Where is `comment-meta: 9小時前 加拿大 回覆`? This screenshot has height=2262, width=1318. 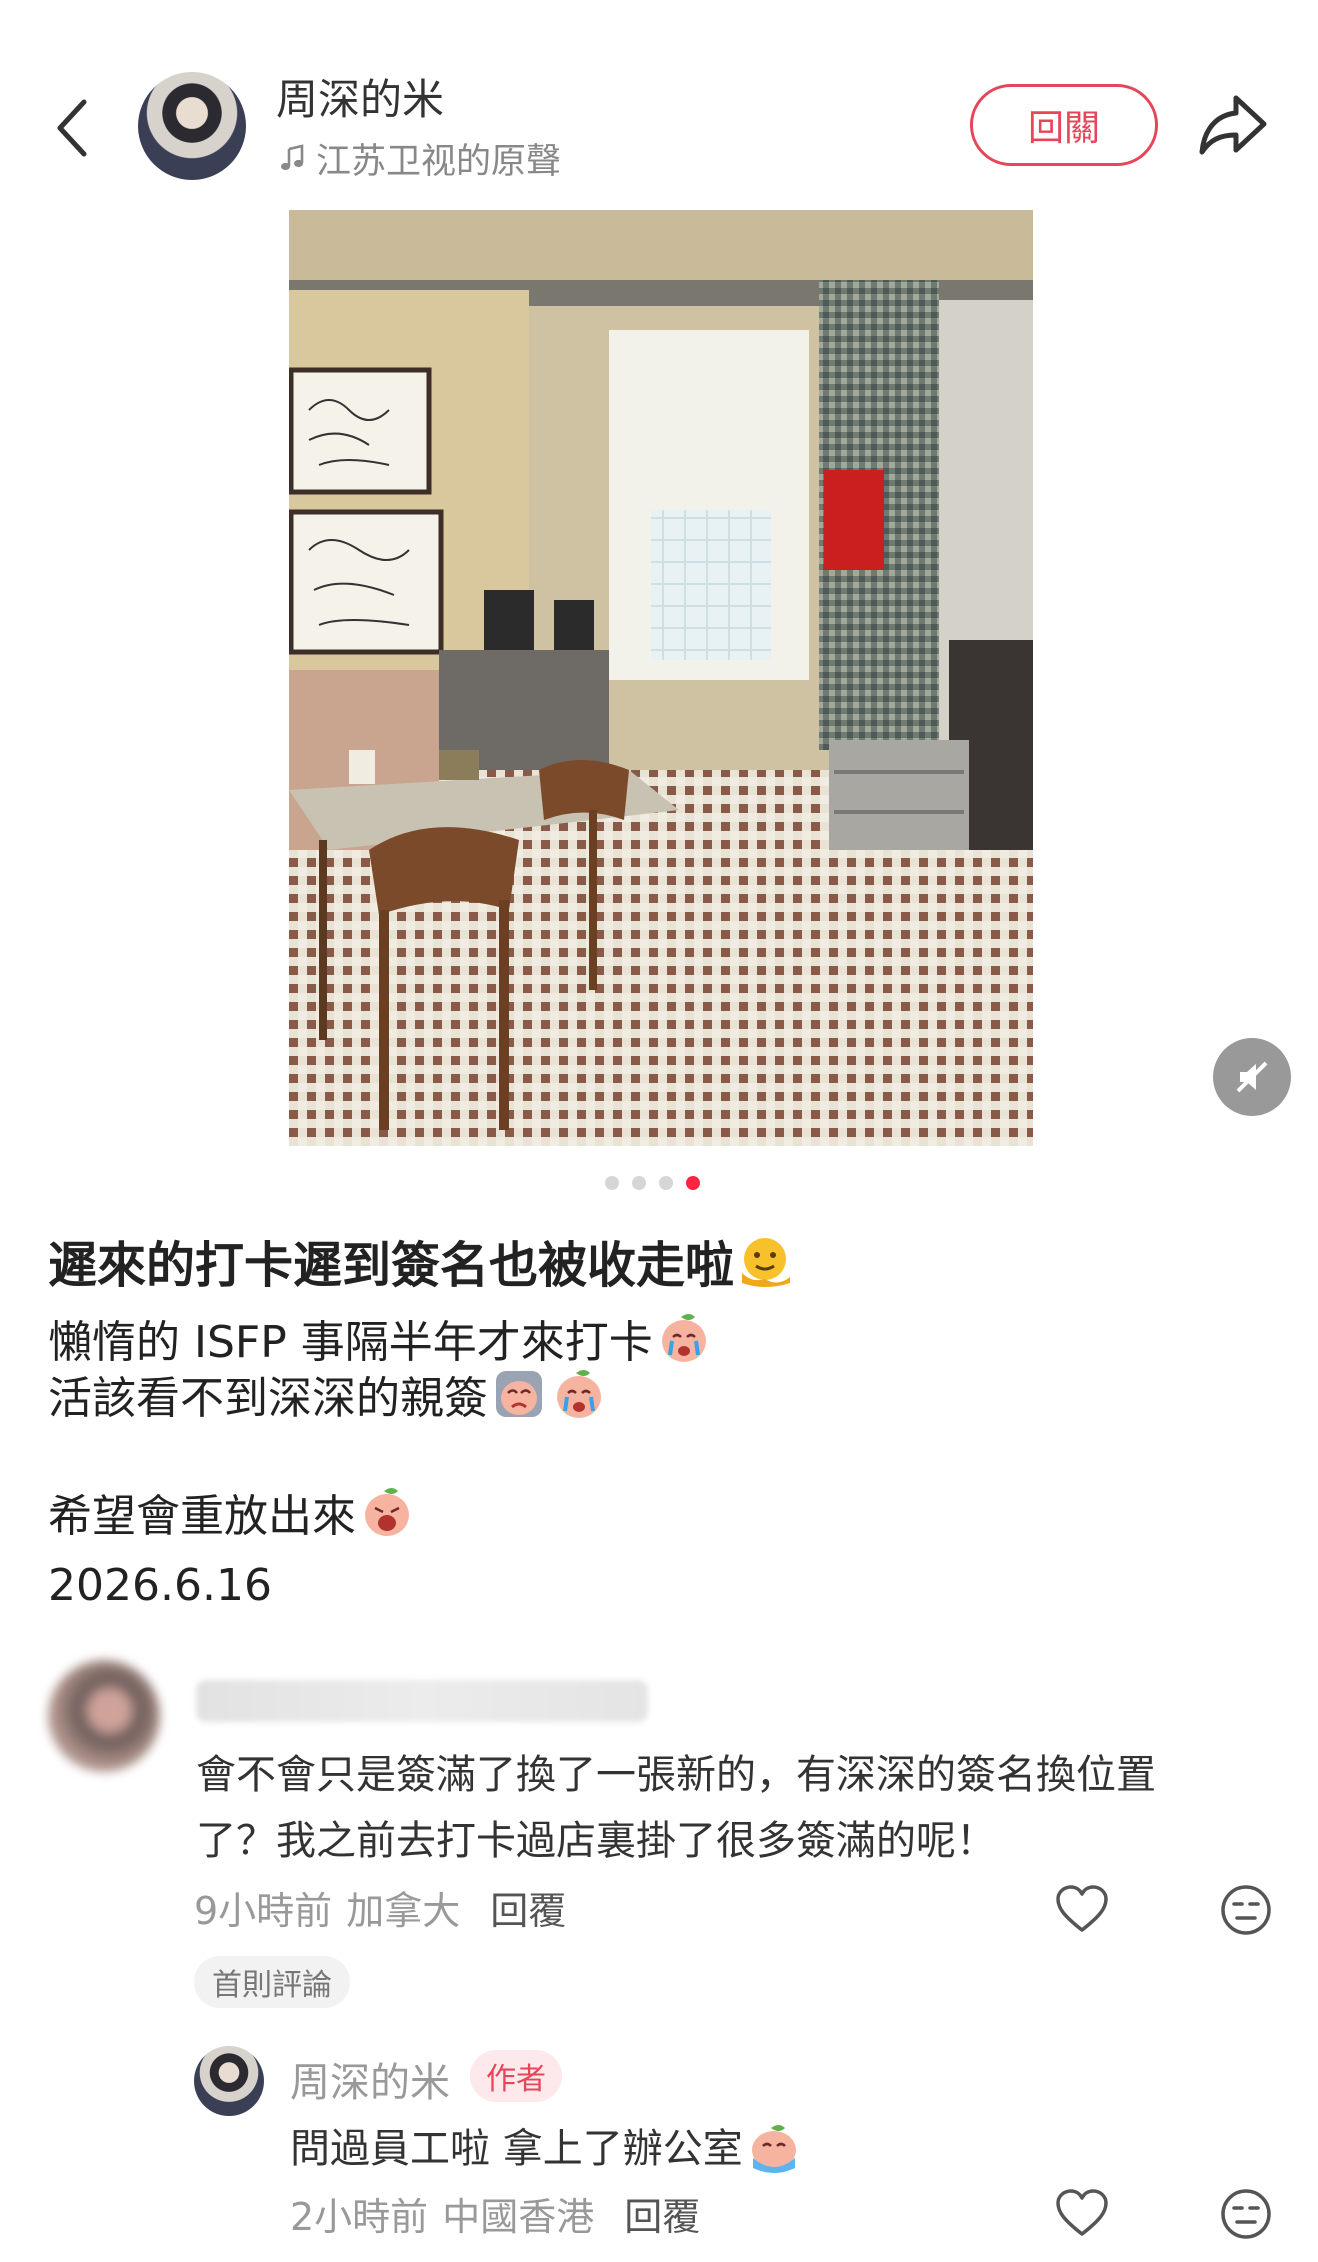 comment-meta: 9小時前 加拿大 回覆 is located at coordinates (380, 1907).